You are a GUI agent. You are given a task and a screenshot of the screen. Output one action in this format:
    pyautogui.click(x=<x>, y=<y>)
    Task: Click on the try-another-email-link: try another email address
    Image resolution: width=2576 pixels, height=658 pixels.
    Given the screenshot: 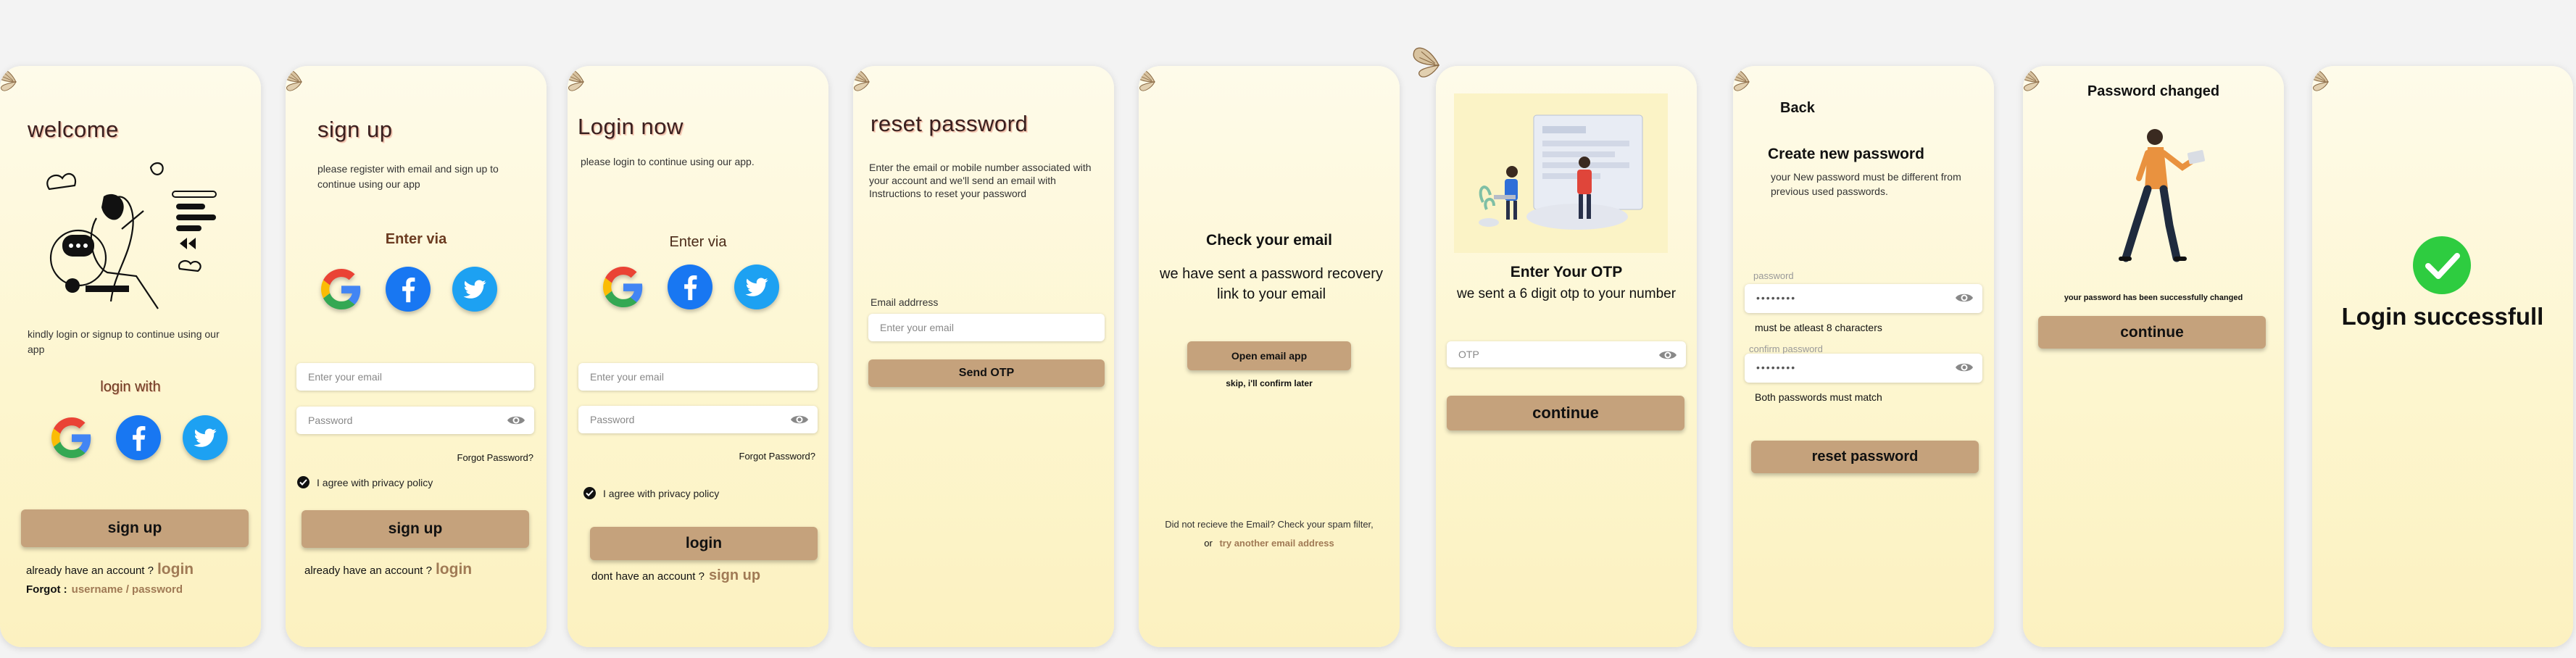 What is the action you would take?
    pyautogui.click(x=1276, y=543)
    